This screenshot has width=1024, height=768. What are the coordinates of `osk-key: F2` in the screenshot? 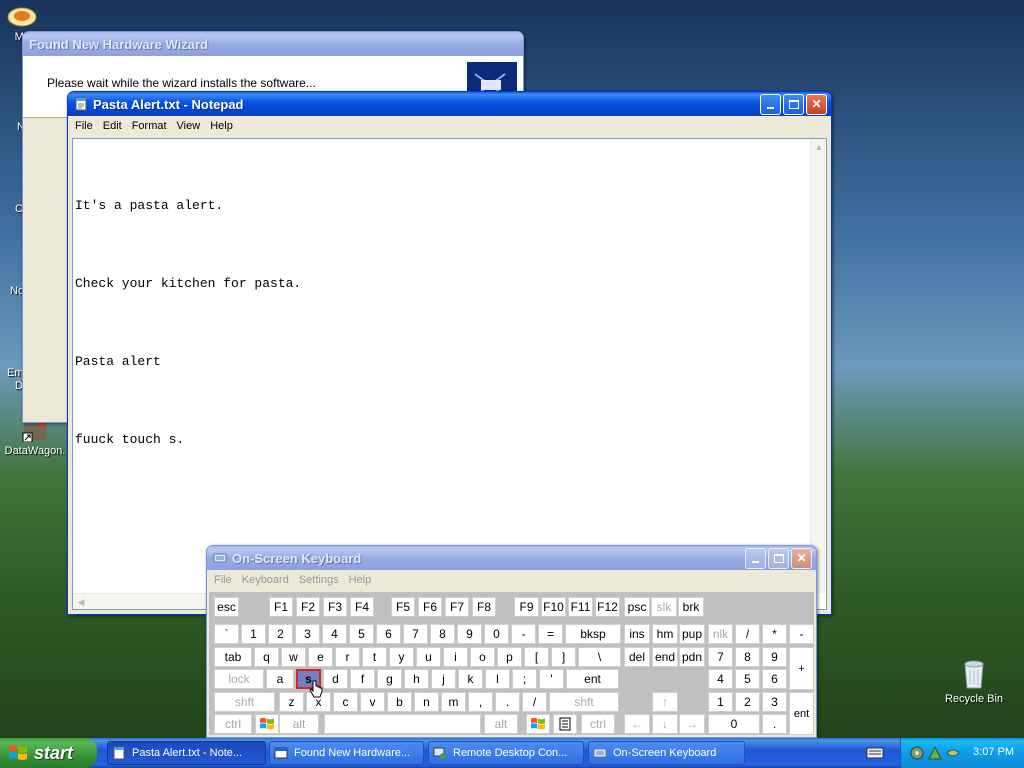 It's located at (308, 607).